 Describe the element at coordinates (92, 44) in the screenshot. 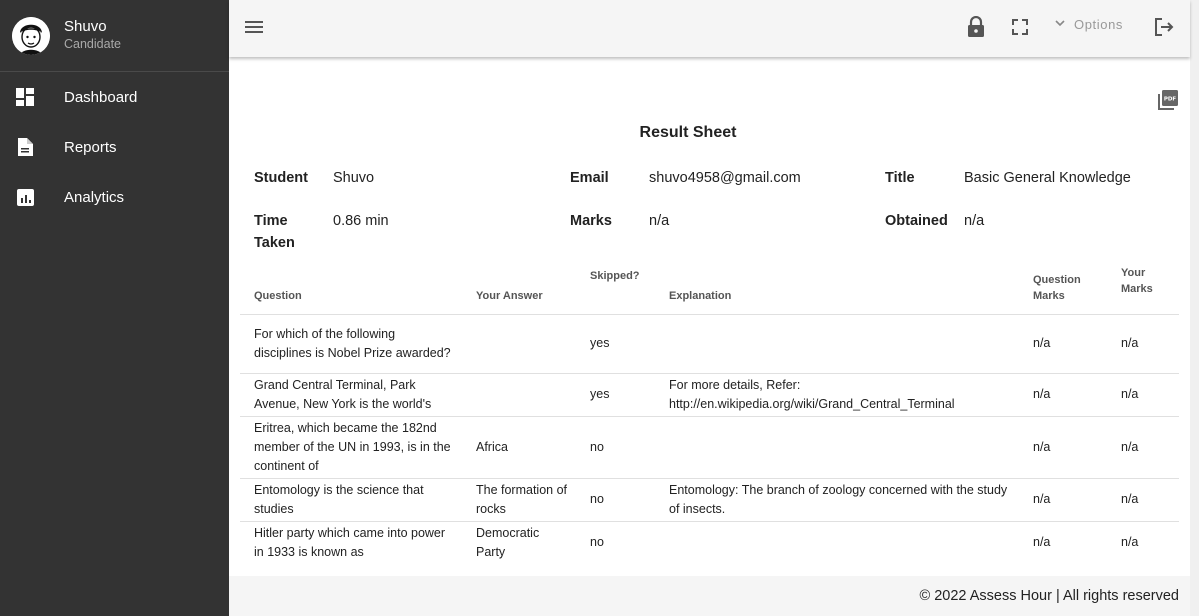

I see `profile-role: Candidate` at that location.